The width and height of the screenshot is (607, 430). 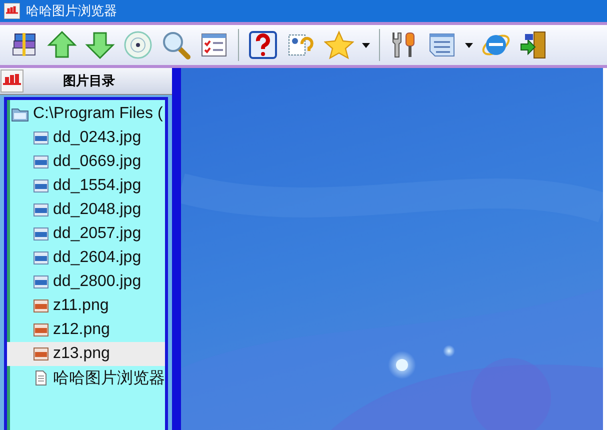 What do you see at coordinates (263, 45) in the screenshot?
I see `help-icon` at bounding box center [263, 45].